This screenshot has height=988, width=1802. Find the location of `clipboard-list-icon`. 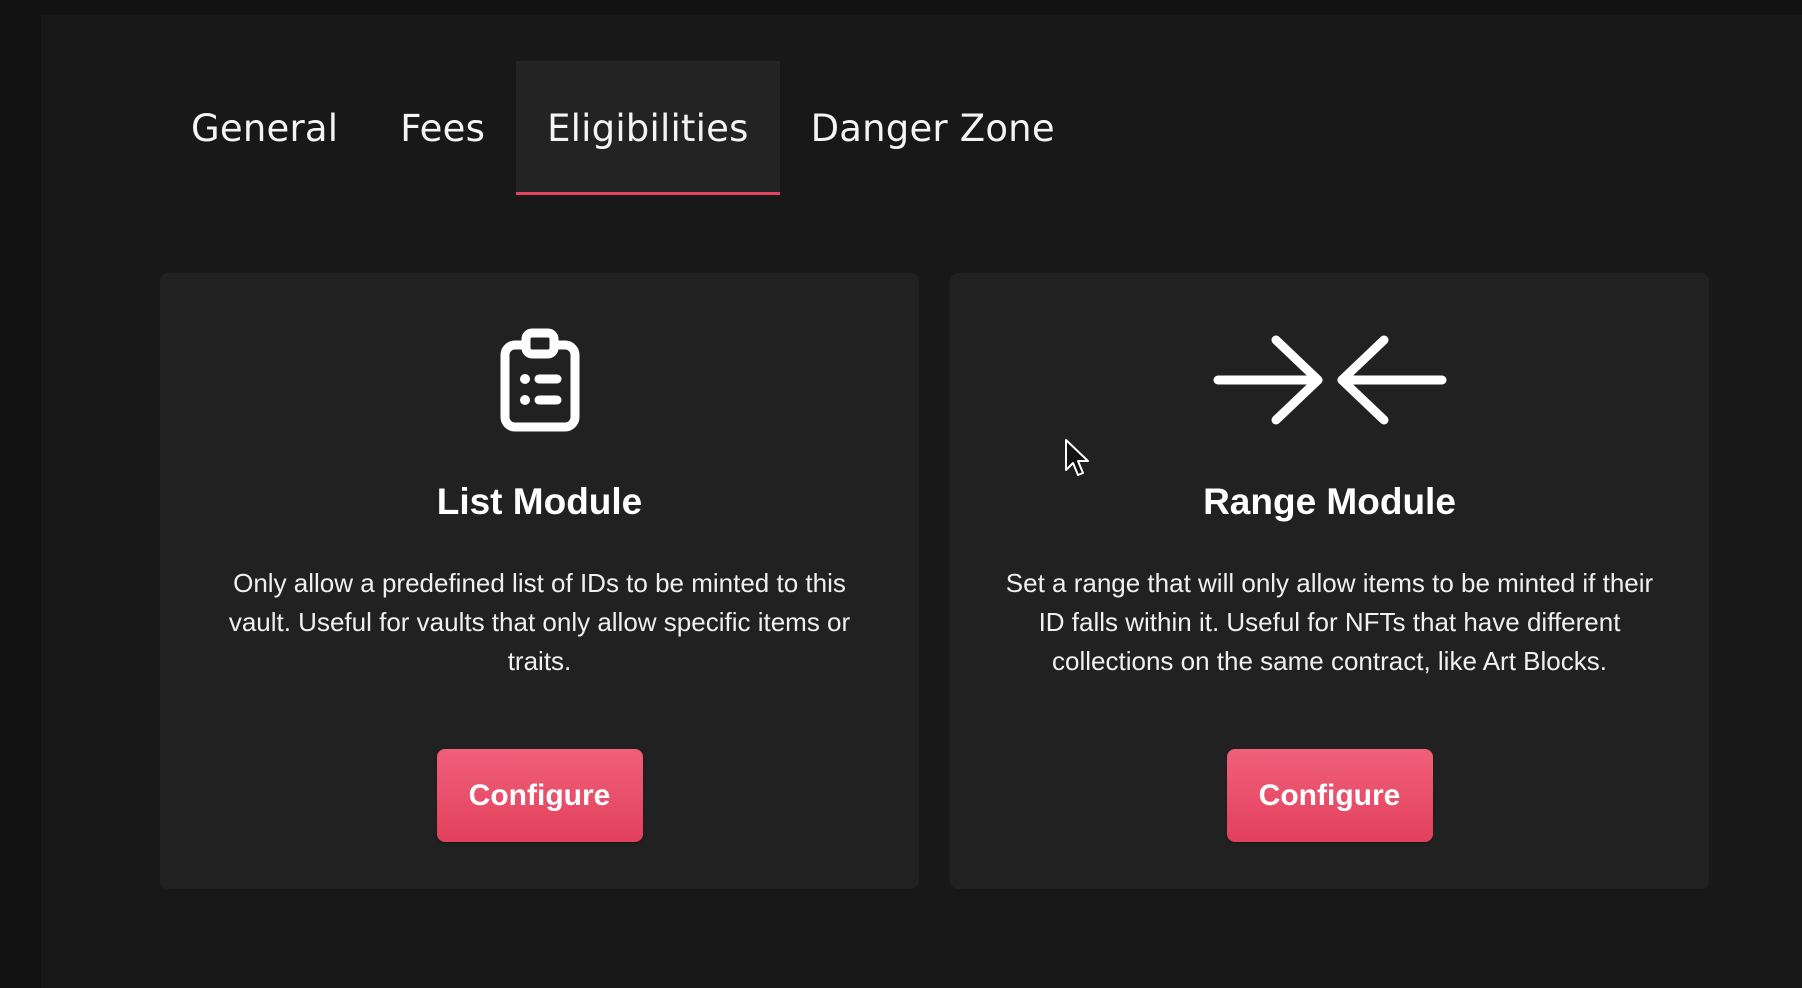

clipboard-list-icon is located at coordinates (539, 380).